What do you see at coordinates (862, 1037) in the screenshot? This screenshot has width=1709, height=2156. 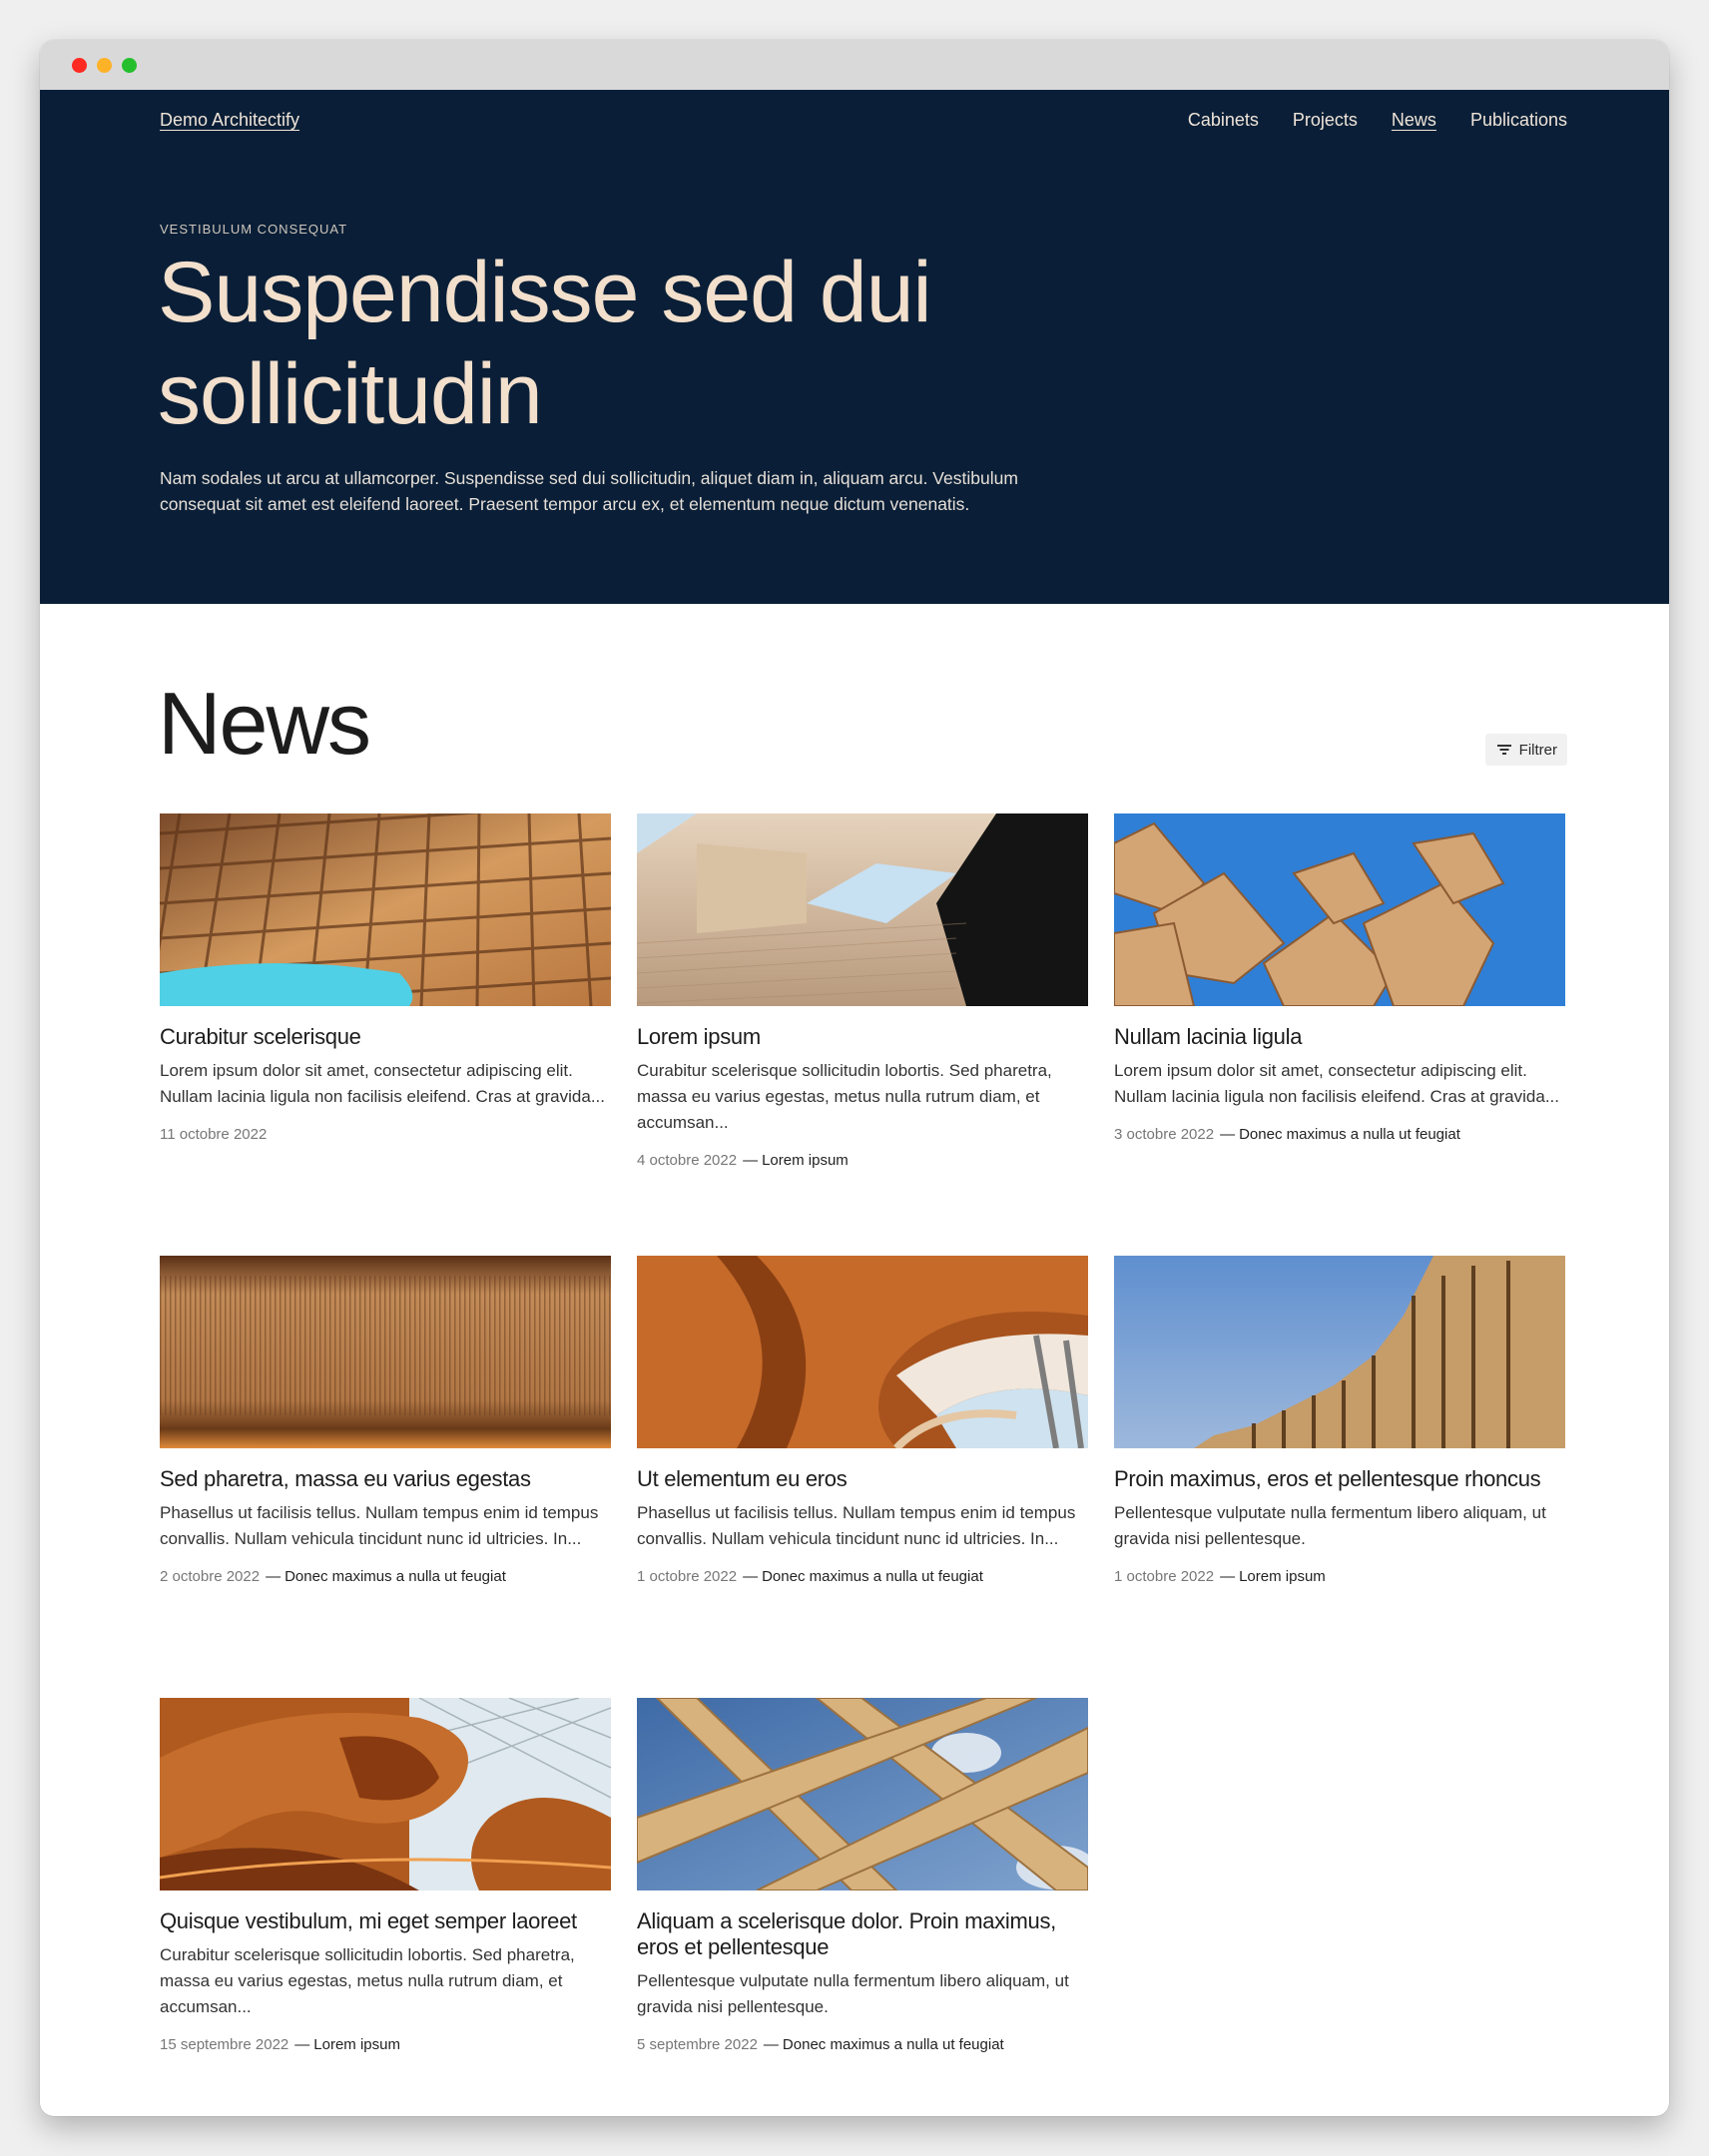 I see `news-card-title: Lorem ipsum` at bounding box center [862, 1037].